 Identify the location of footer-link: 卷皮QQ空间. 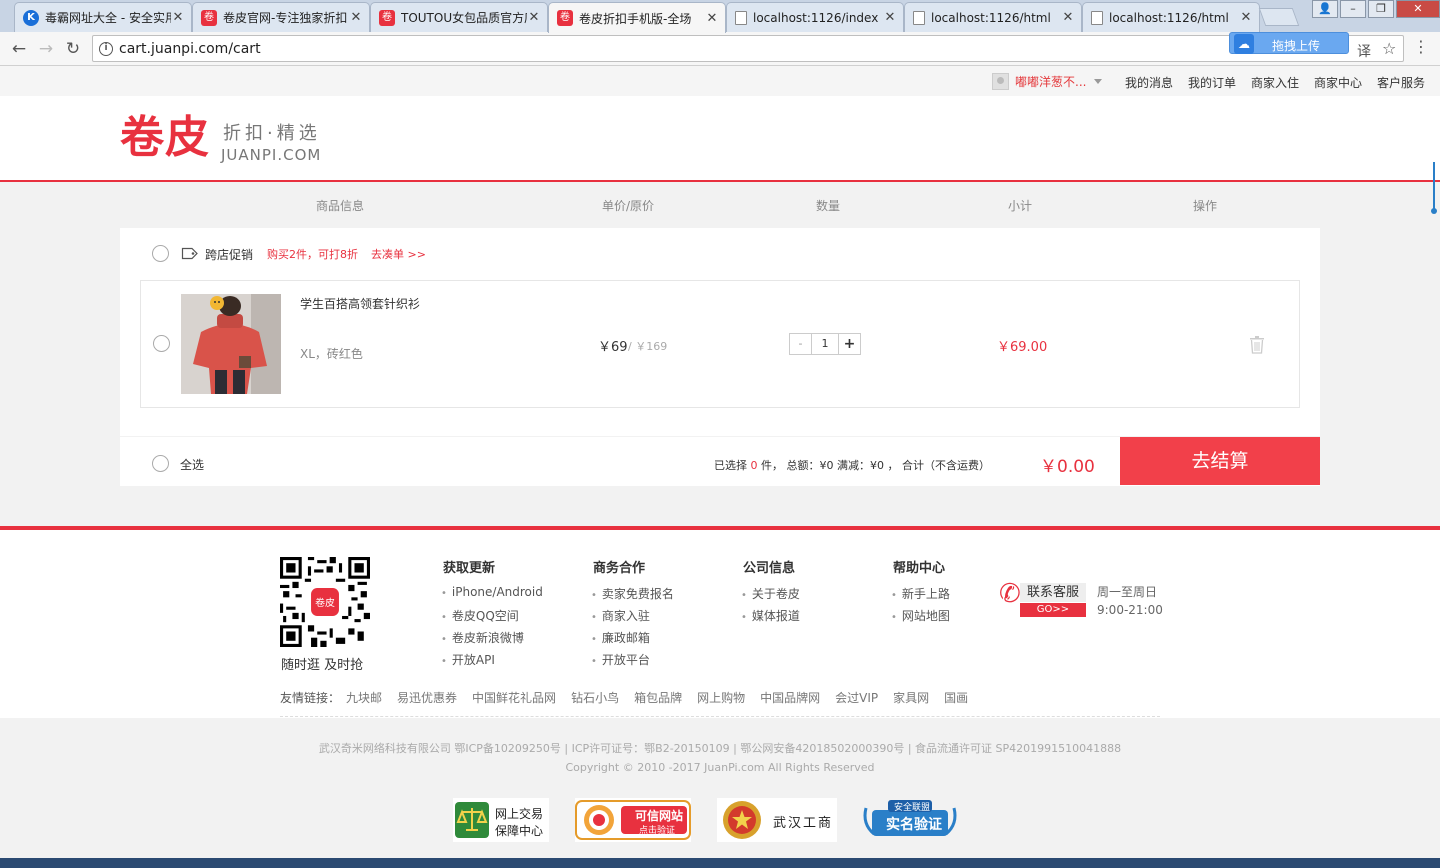
(492, 618).